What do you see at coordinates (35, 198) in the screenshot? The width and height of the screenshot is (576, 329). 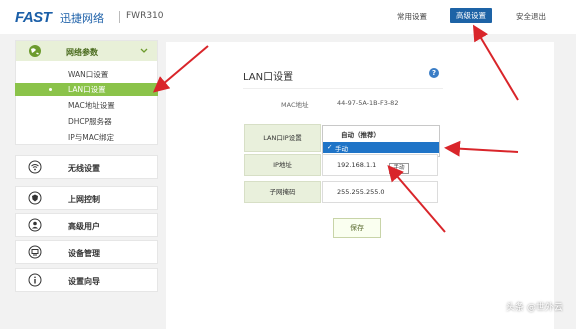 I see `shield-icon` at bounding box center [35, 198].